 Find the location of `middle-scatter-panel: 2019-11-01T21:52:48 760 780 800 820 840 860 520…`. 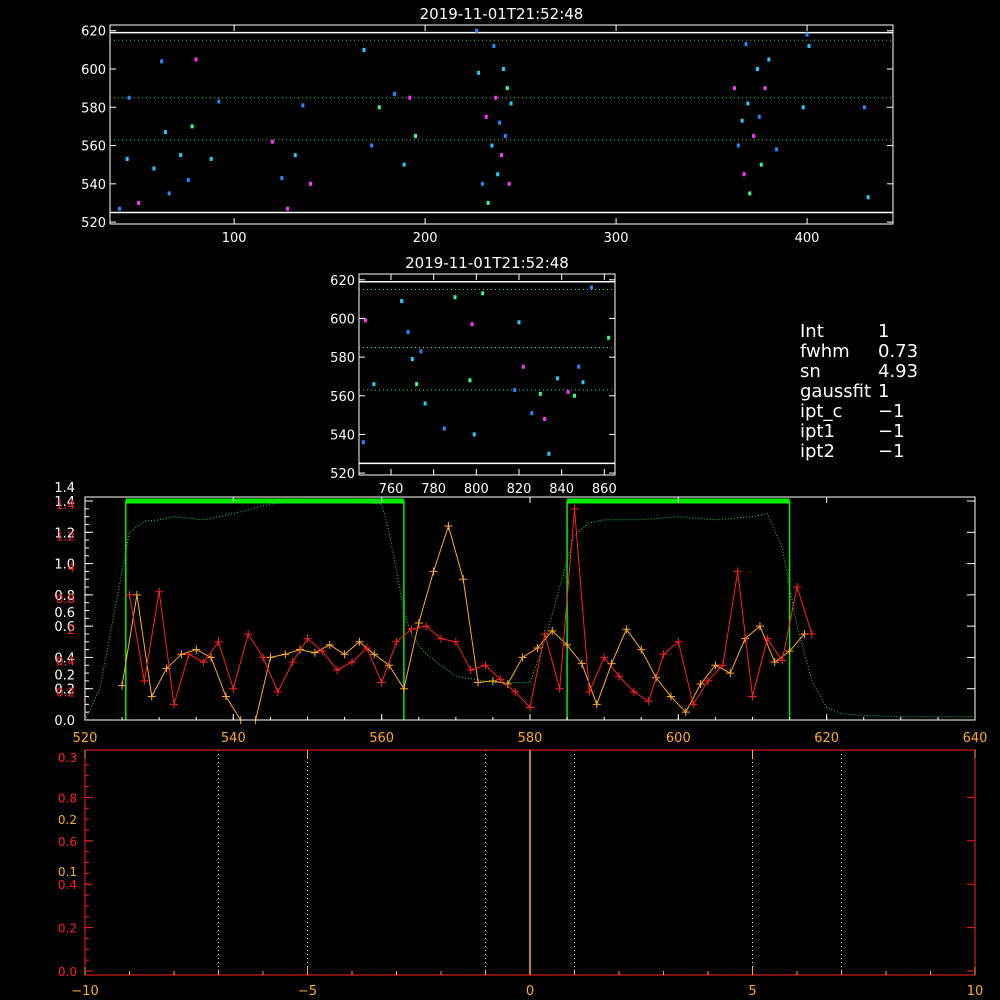

middle-scatter-panel: 2019-11-01T21:52:48 760 780 800 820 840 860 520… is located at coordinates (473, 375).